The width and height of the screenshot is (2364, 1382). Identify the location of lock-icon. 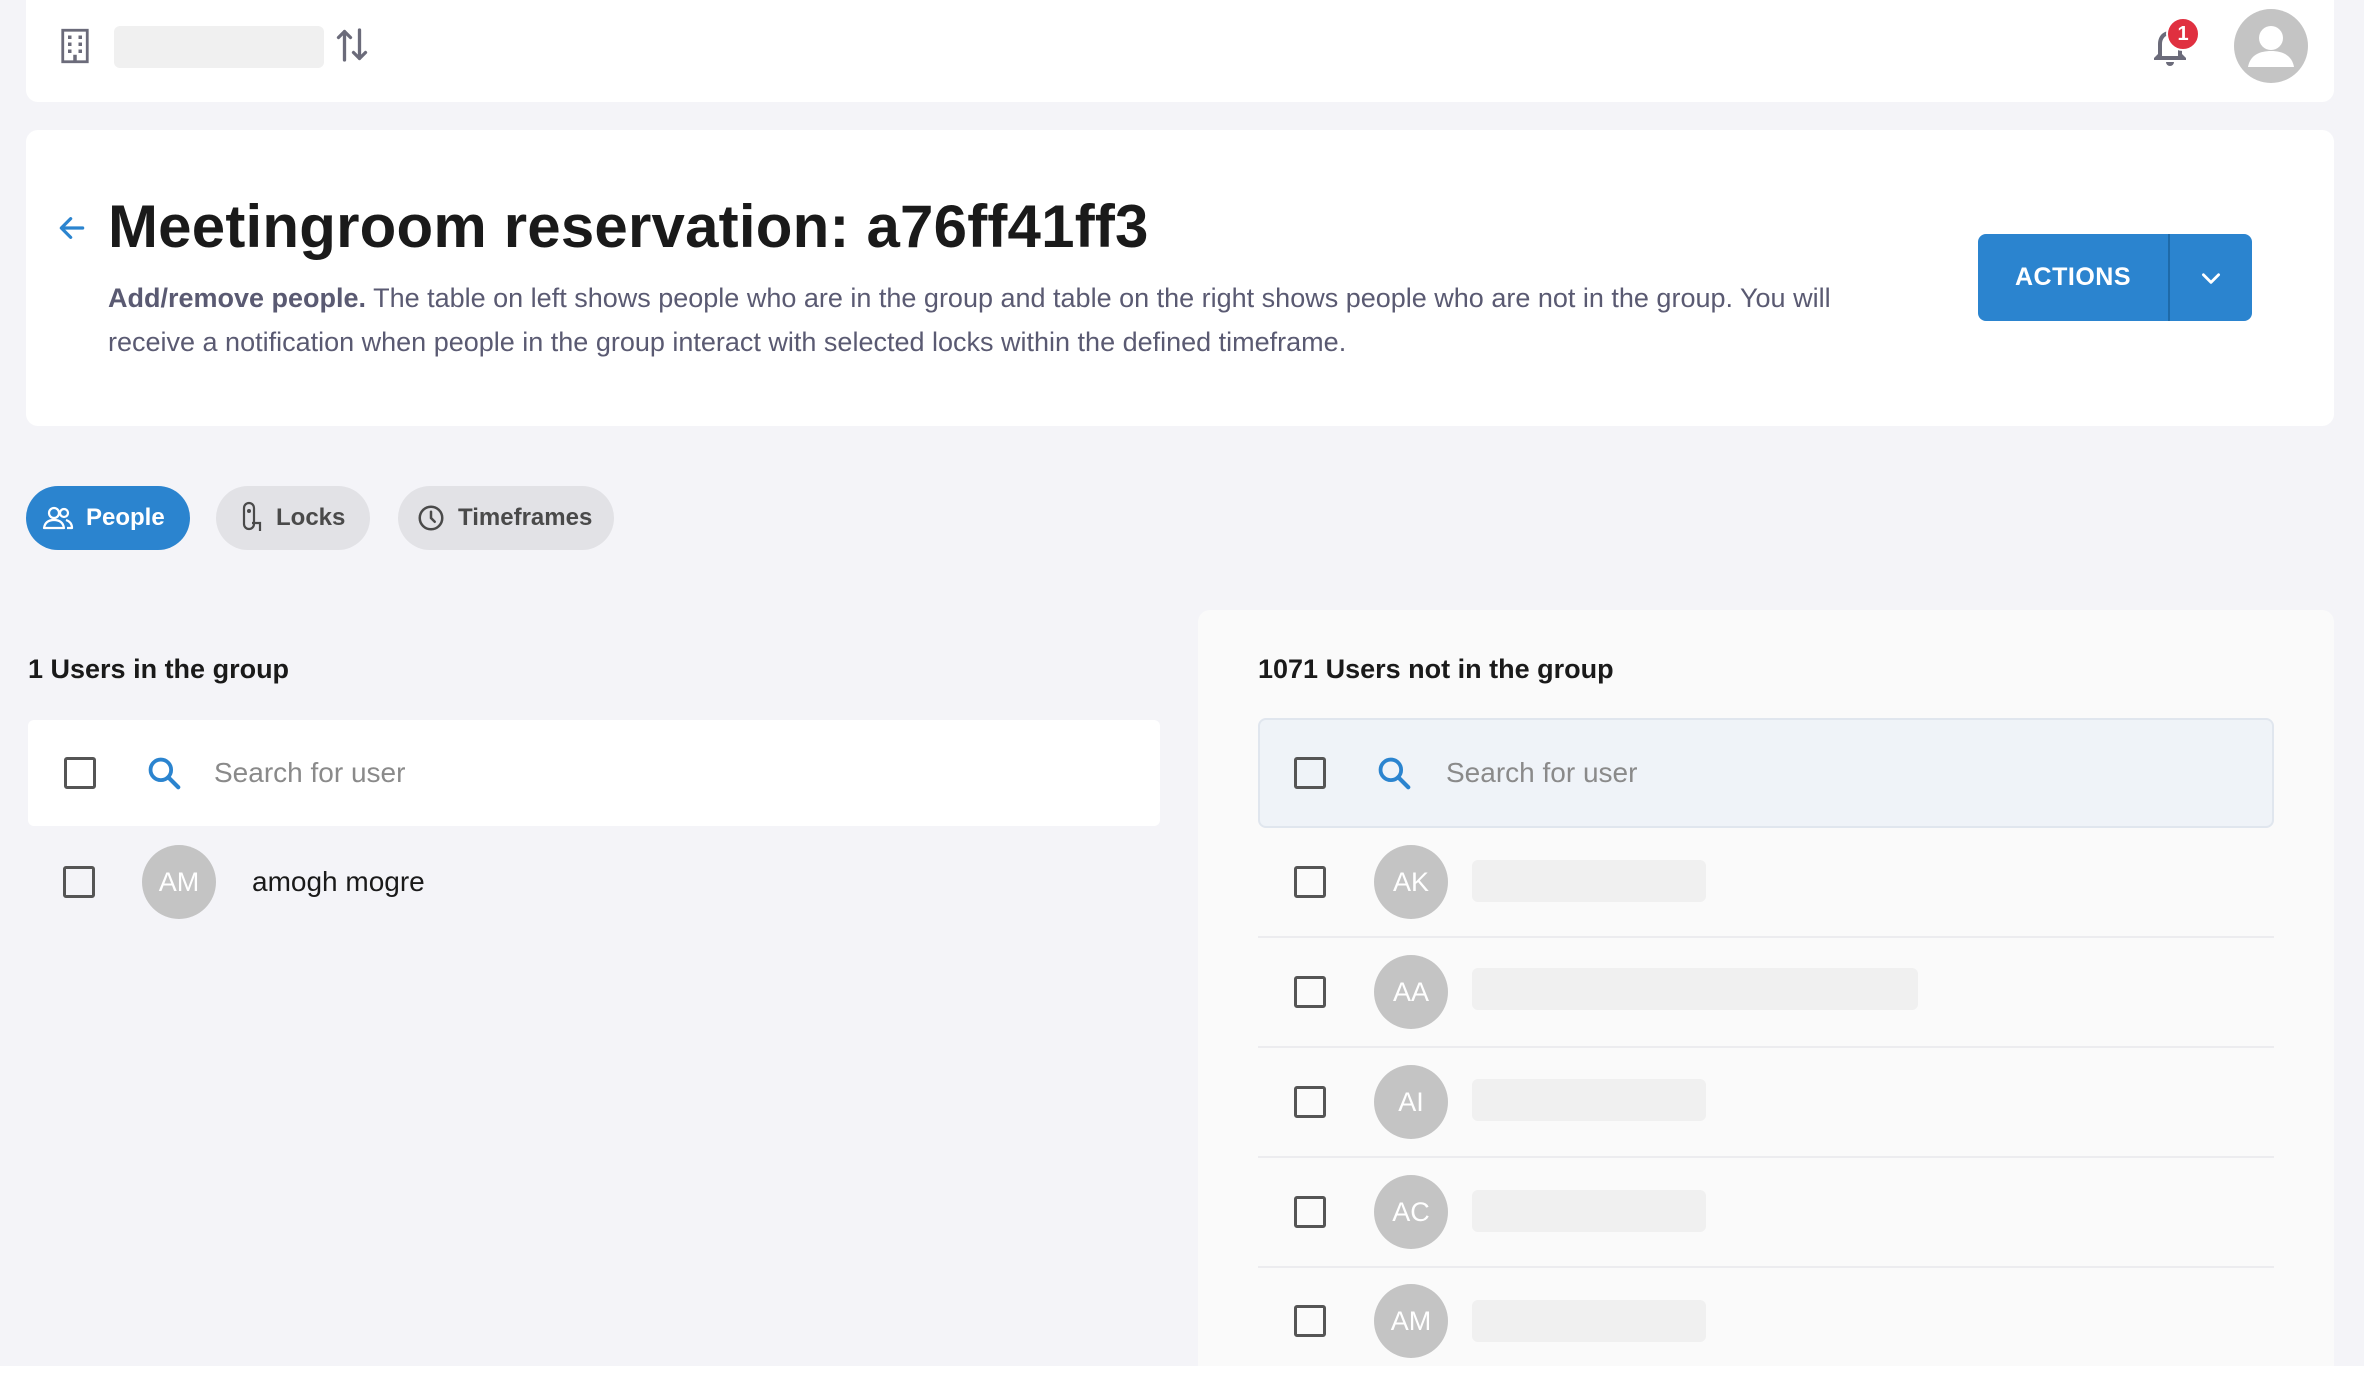
(252, 516).